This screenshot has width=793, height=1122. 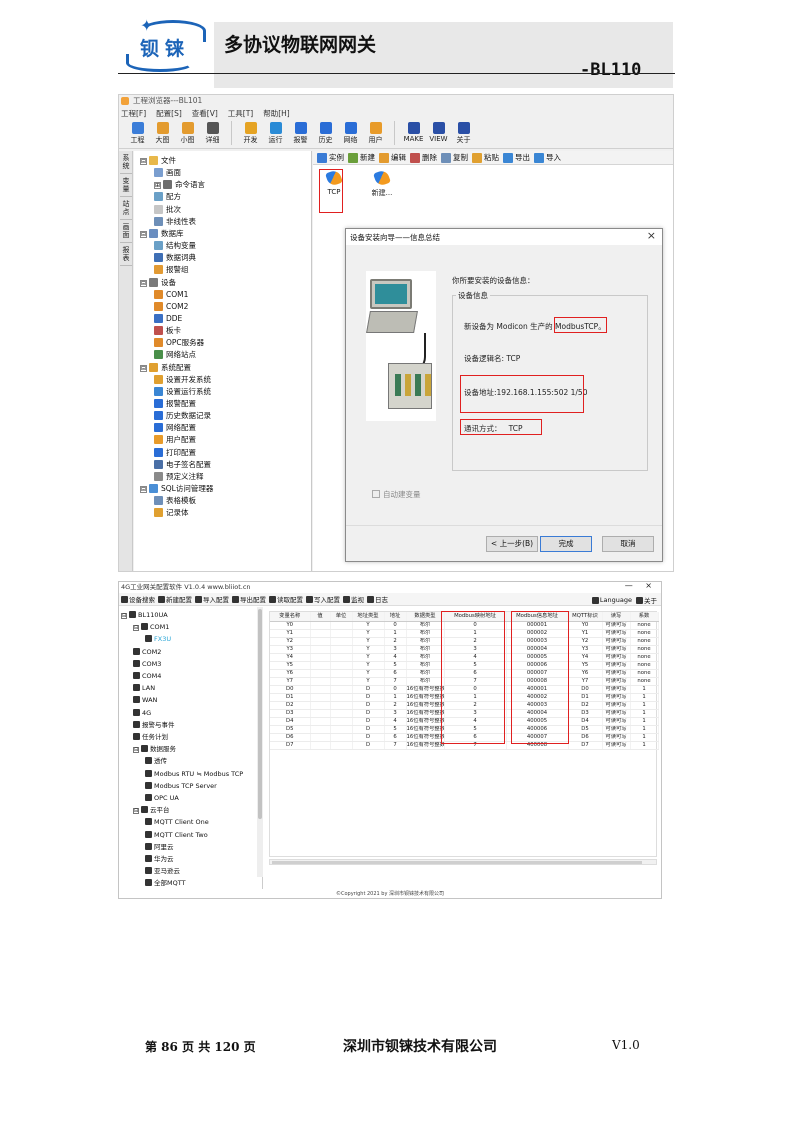 What do you see at coordinates (628, 544) in the screenshot?
I see `cancel-button: 取消` at bounding box center [628, 544].